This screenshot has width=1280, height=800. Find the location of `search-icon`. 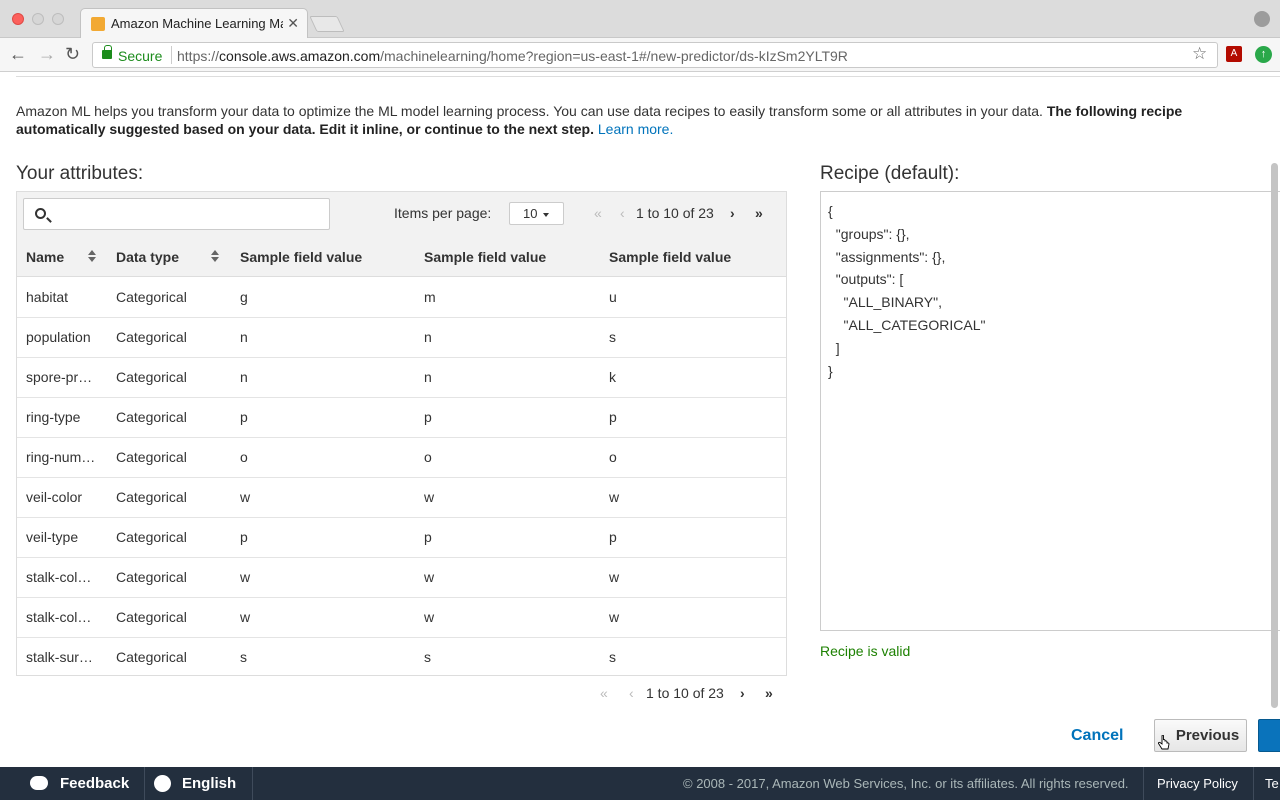

search-icon is located at coordinates (40, 213).